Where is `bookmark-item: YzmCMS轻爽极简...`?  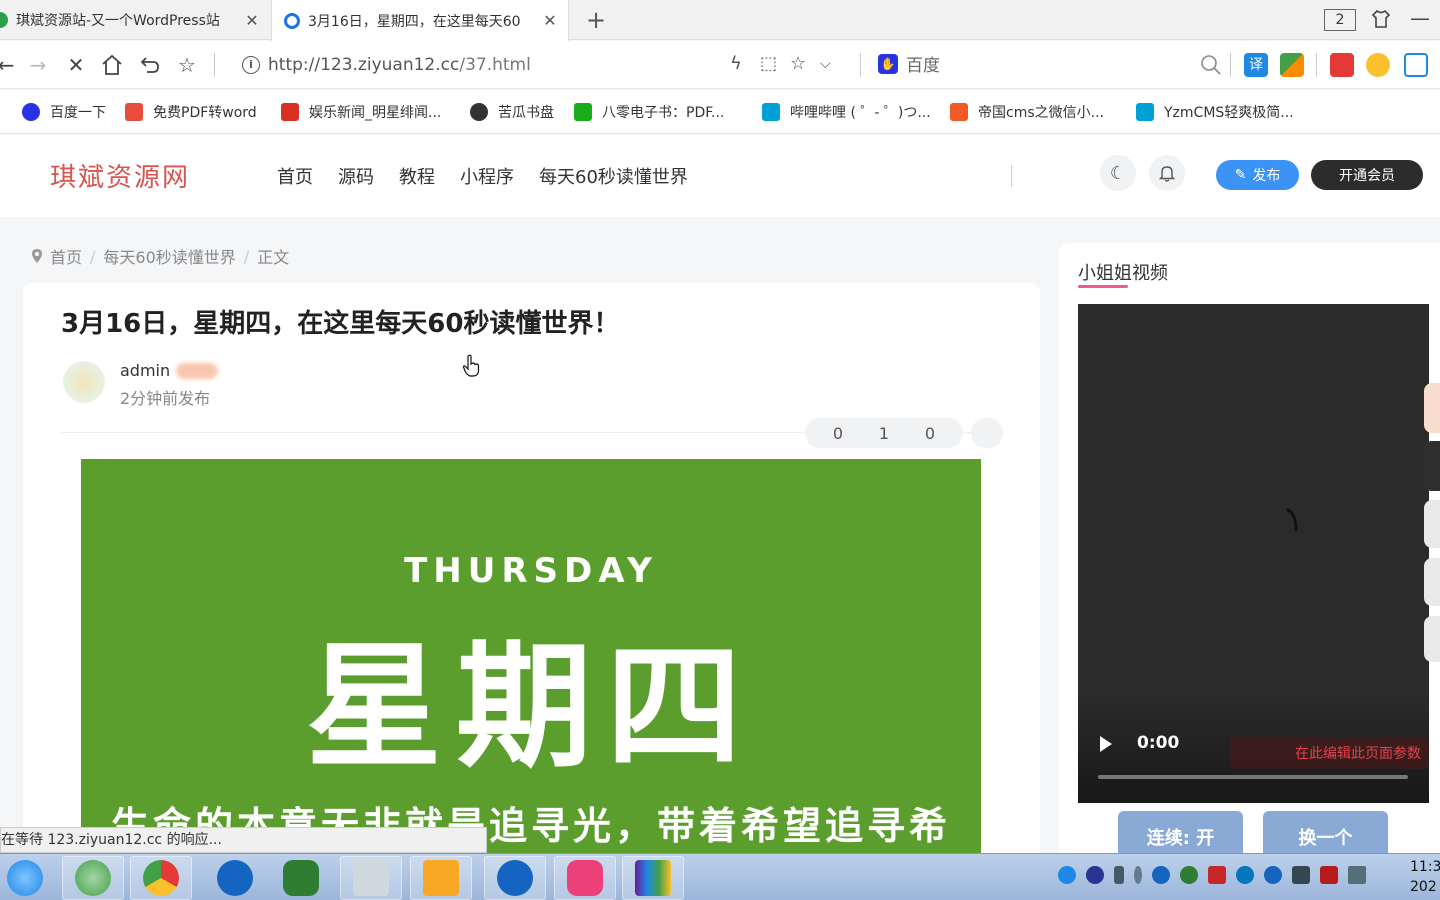 bookmark-item: YzmCMS轻爽极简... is located at coordinates (1215, 112).